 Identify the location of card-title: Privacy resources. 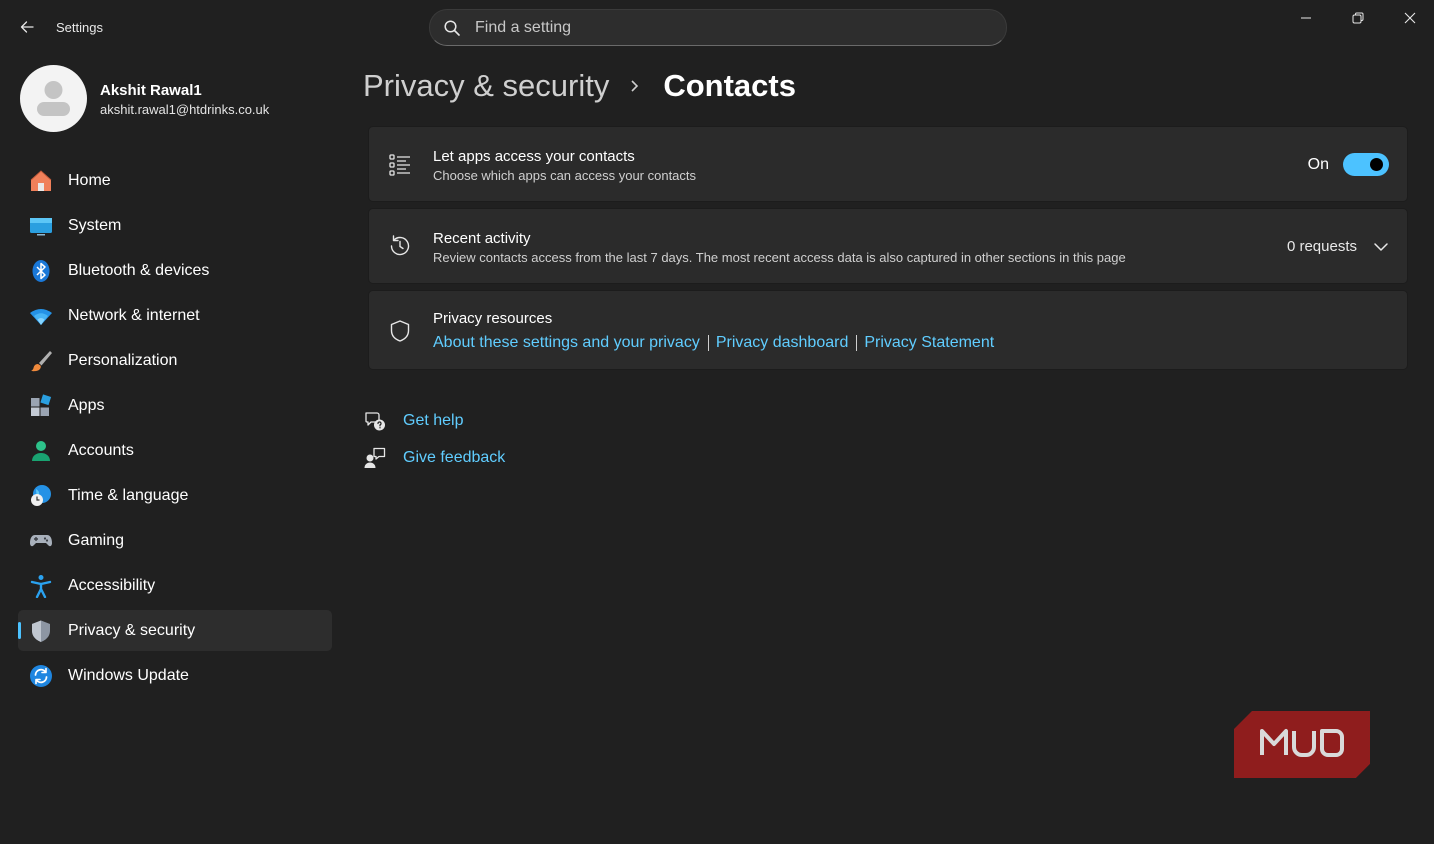
(493, 318).